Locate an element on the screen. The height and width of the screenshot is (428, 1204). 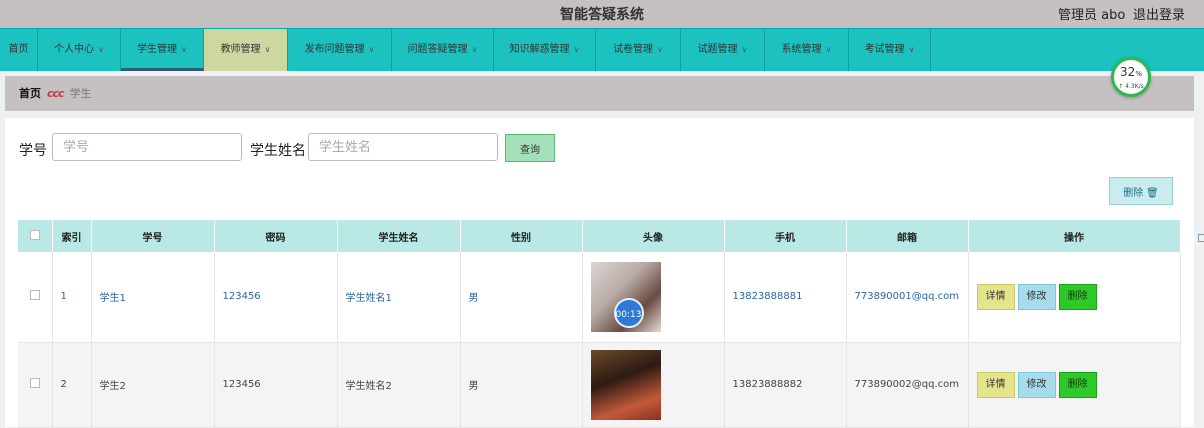
cell-index: 1 is located at coordinates (72, 297).